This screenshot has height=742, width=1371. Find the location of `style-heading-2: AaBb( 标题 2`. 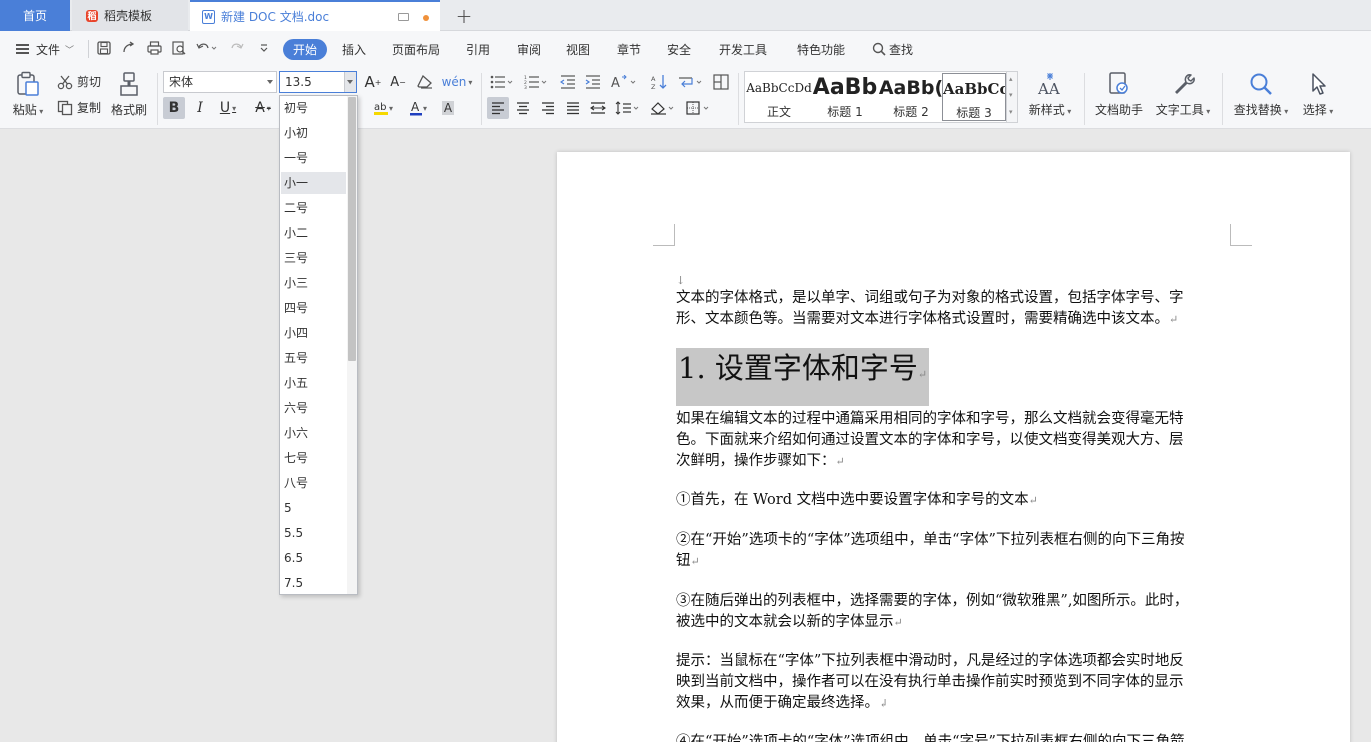

style-heading-2: AaBb( 标题 2 is located at coordinates (911, 97).